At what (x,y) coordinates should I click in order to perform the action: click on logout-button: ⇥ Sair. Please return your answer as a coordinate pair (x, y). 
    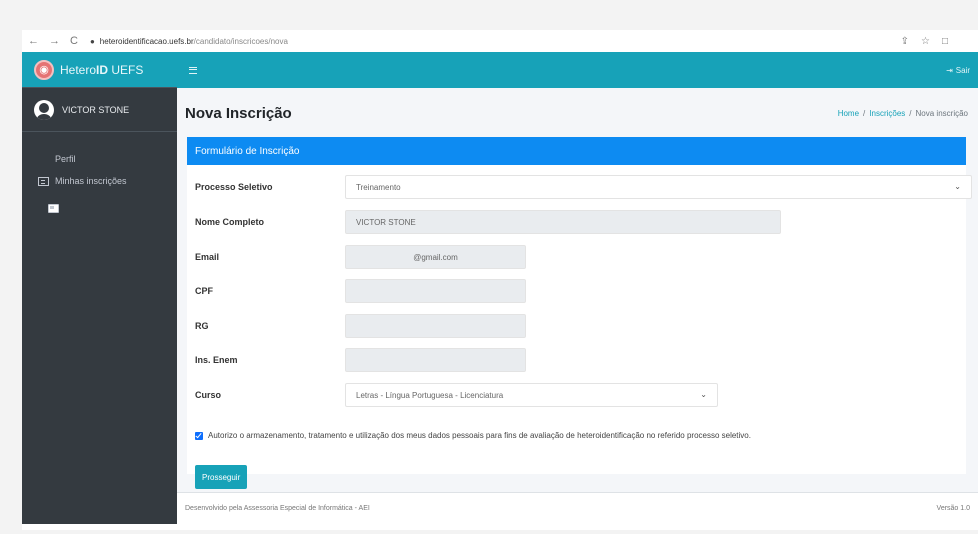
    Looking at the image, I should click on (958, 70).